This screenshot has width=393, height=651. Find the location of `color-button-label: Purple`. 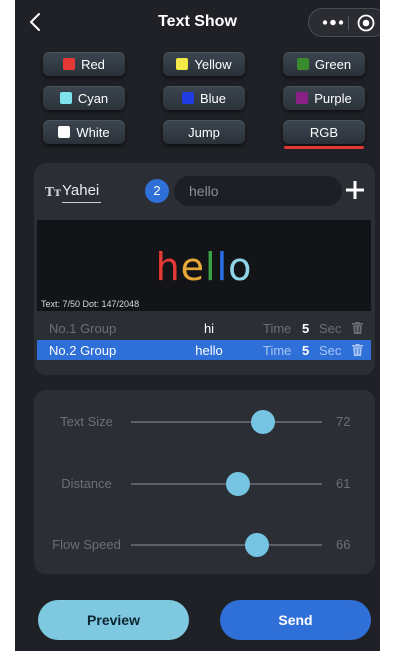

color-button-label: Purple is located at coordinates (333, 98).